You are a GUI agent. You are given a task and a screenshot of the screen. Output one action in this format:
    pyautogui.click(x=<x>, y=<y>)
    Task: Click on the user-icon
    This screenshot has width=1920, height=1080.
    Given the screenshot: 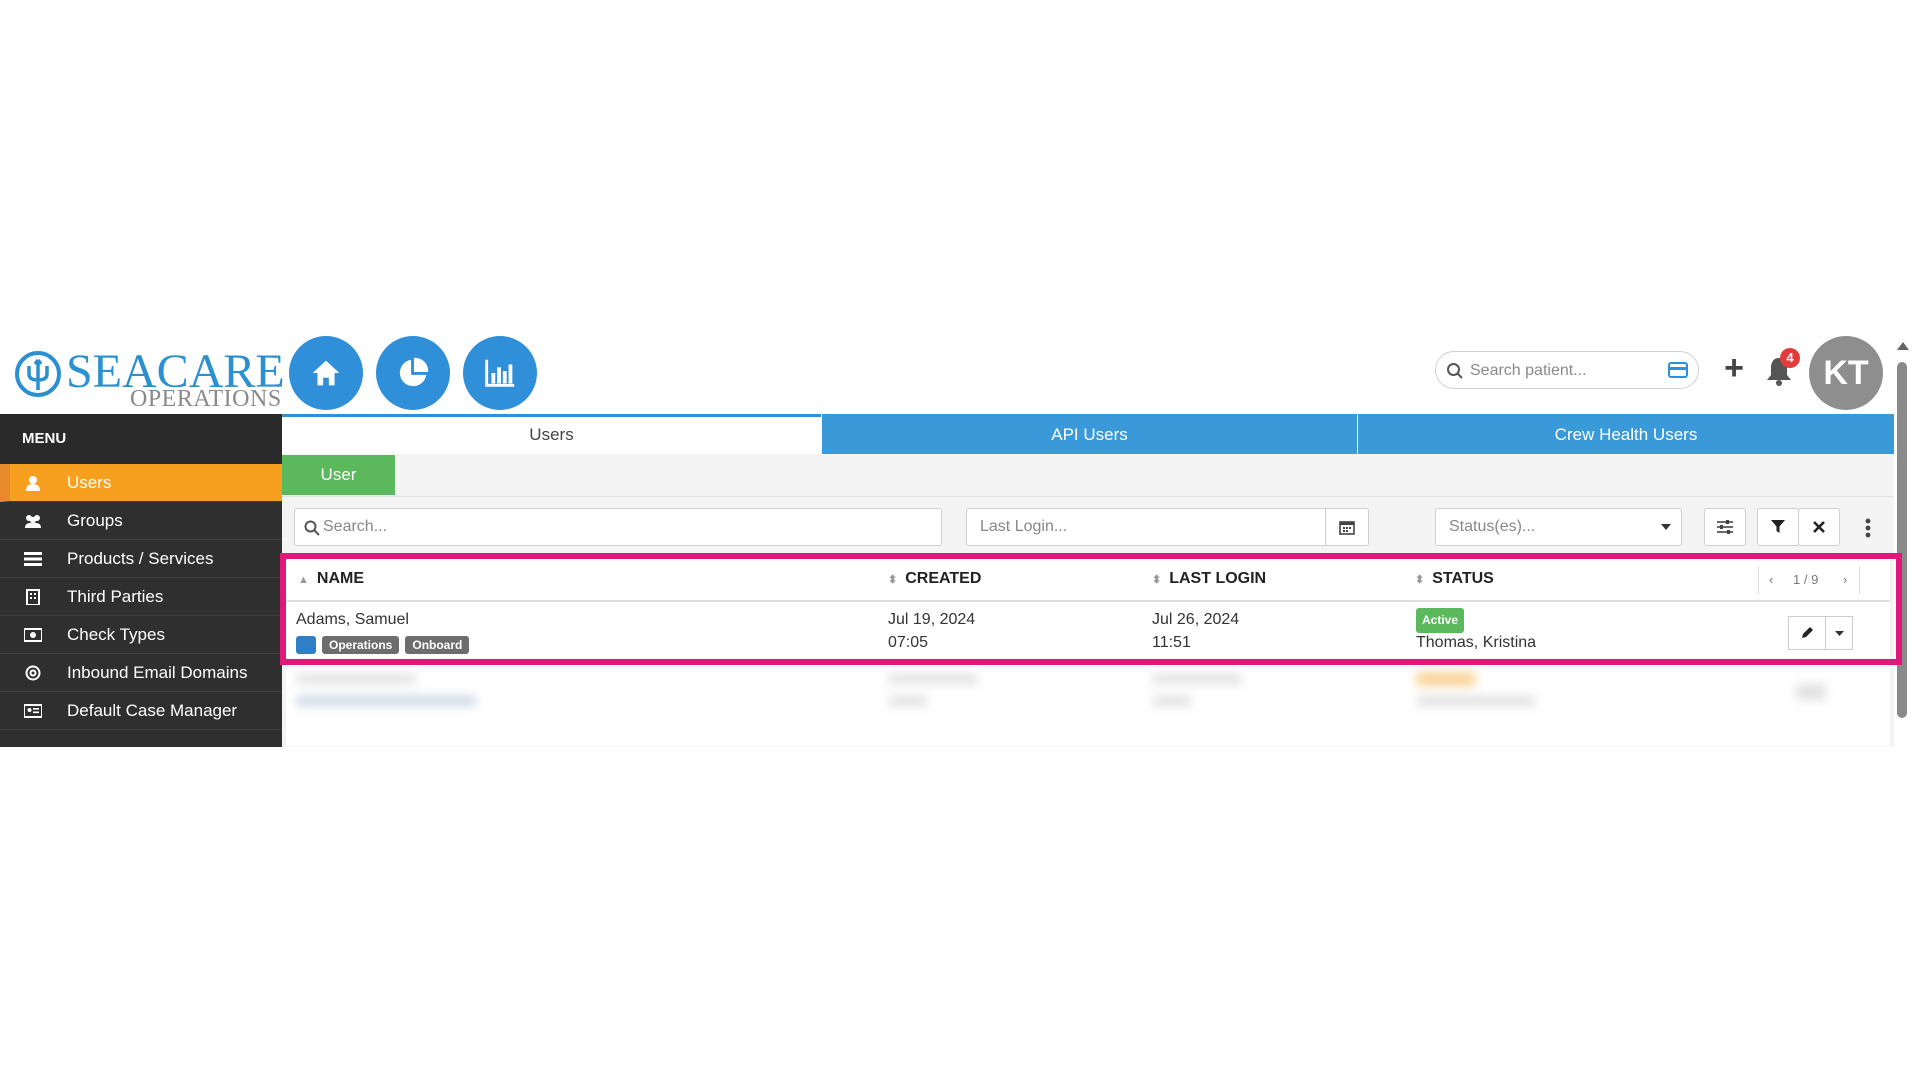 What is the action you would take?
    pyautogui.click(x=33, y=483)
    